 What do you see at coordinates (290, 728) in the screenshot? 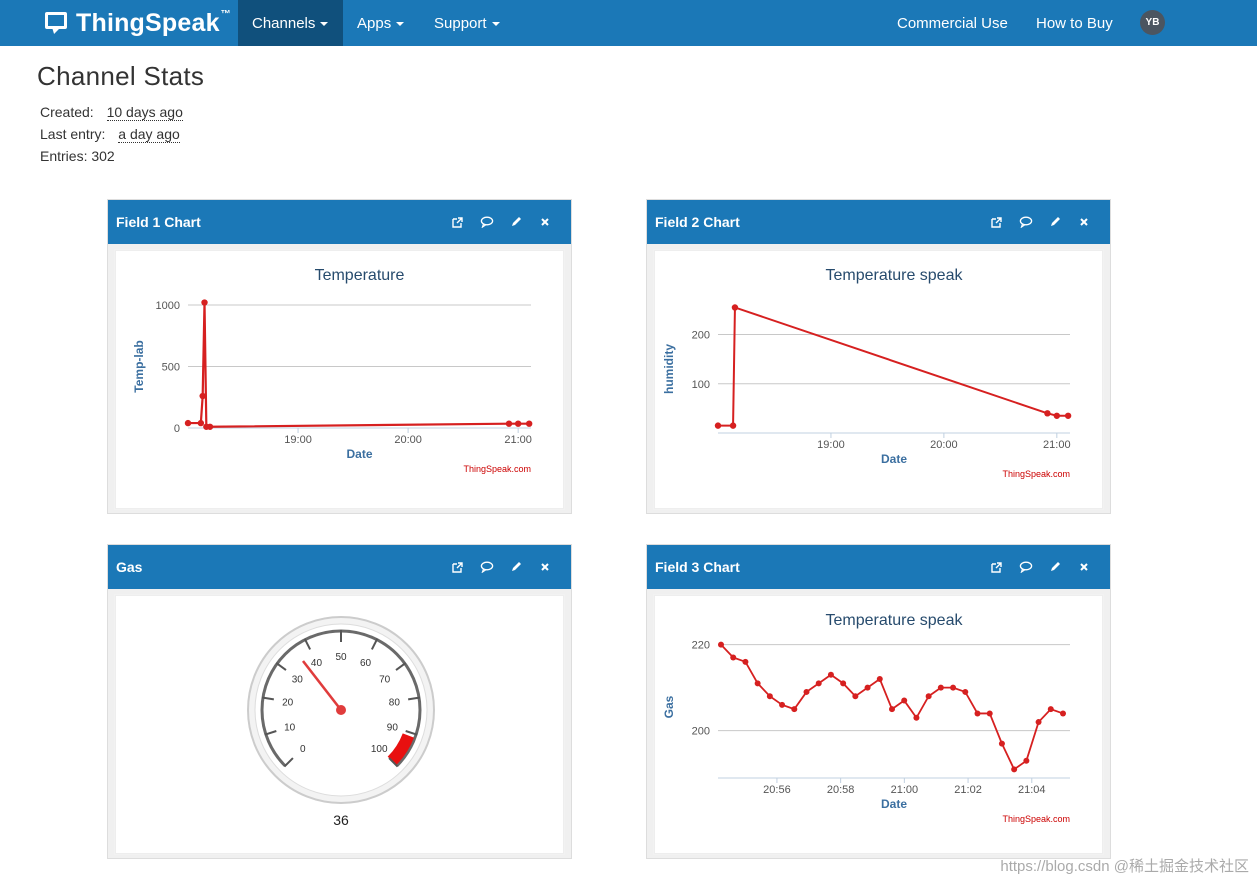
I see `gauge-tick-label: 10` at bounding box center [290, 728].